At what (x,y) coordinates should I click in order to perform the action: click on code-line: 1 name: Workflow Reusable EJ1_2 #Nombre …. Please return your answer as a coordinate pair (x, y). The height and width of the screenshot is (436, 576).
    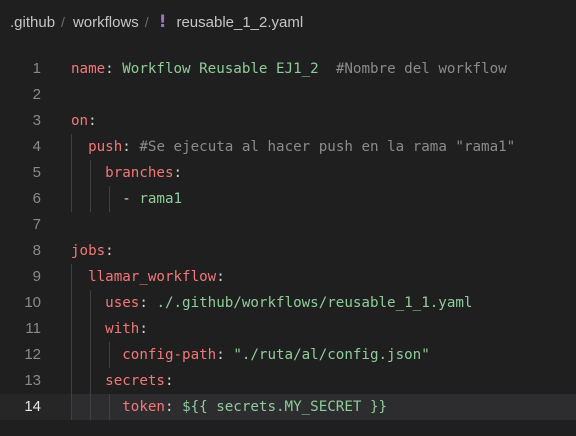
    Looking at the image, I should click on (288, 69).